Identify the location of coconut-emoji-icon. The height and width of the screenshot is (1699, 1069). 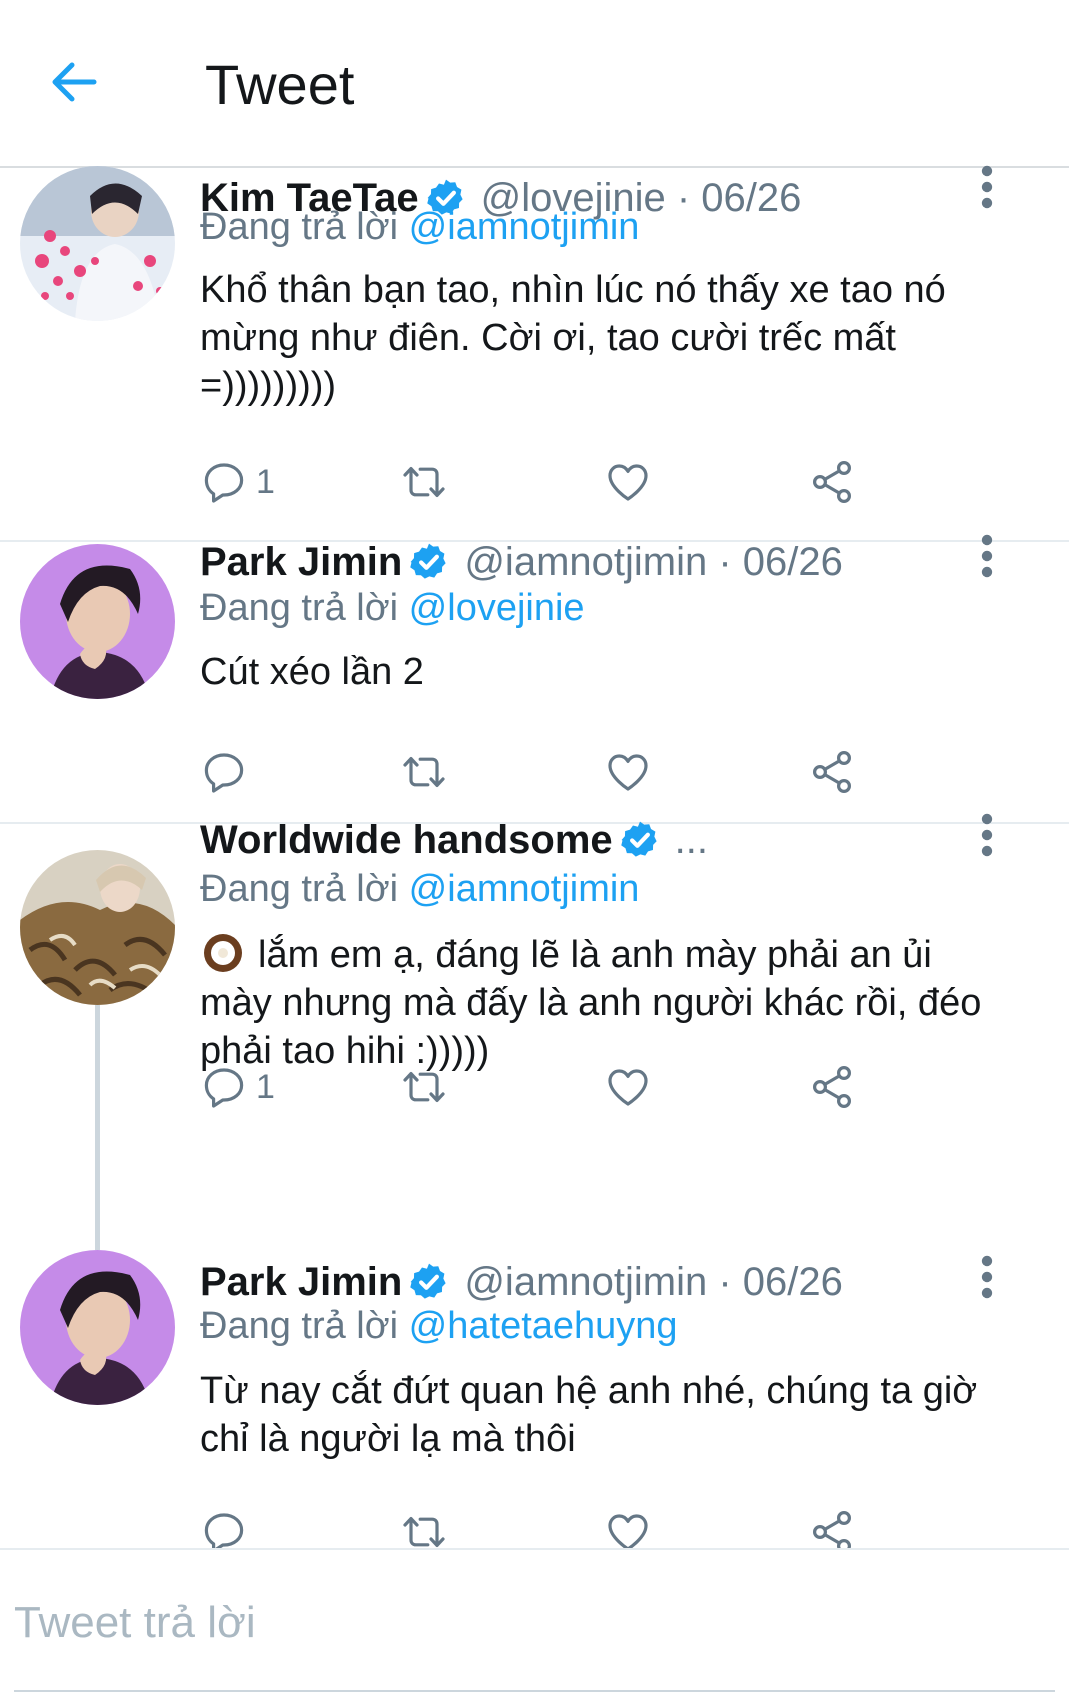
(223, 953).